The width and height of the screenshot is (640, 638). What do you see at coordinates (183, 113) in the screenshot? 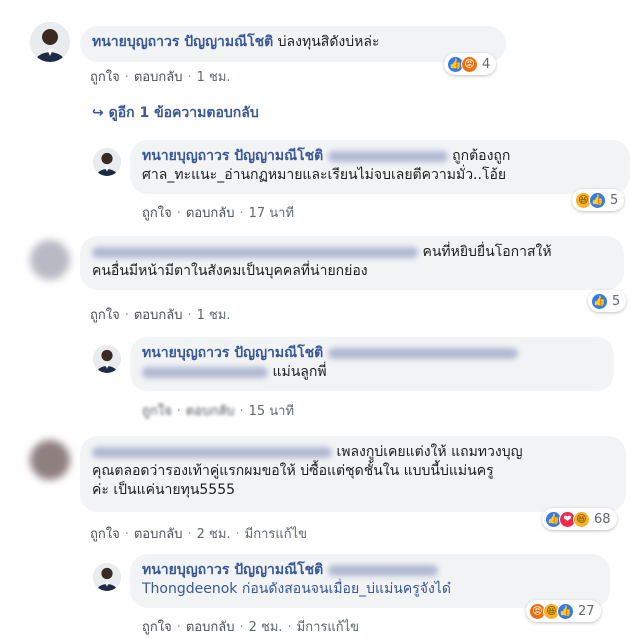
I see `view-more-replies-label: ดูอีก 1 ข้อความตอบกลับ` at bounding box center [183, 113].